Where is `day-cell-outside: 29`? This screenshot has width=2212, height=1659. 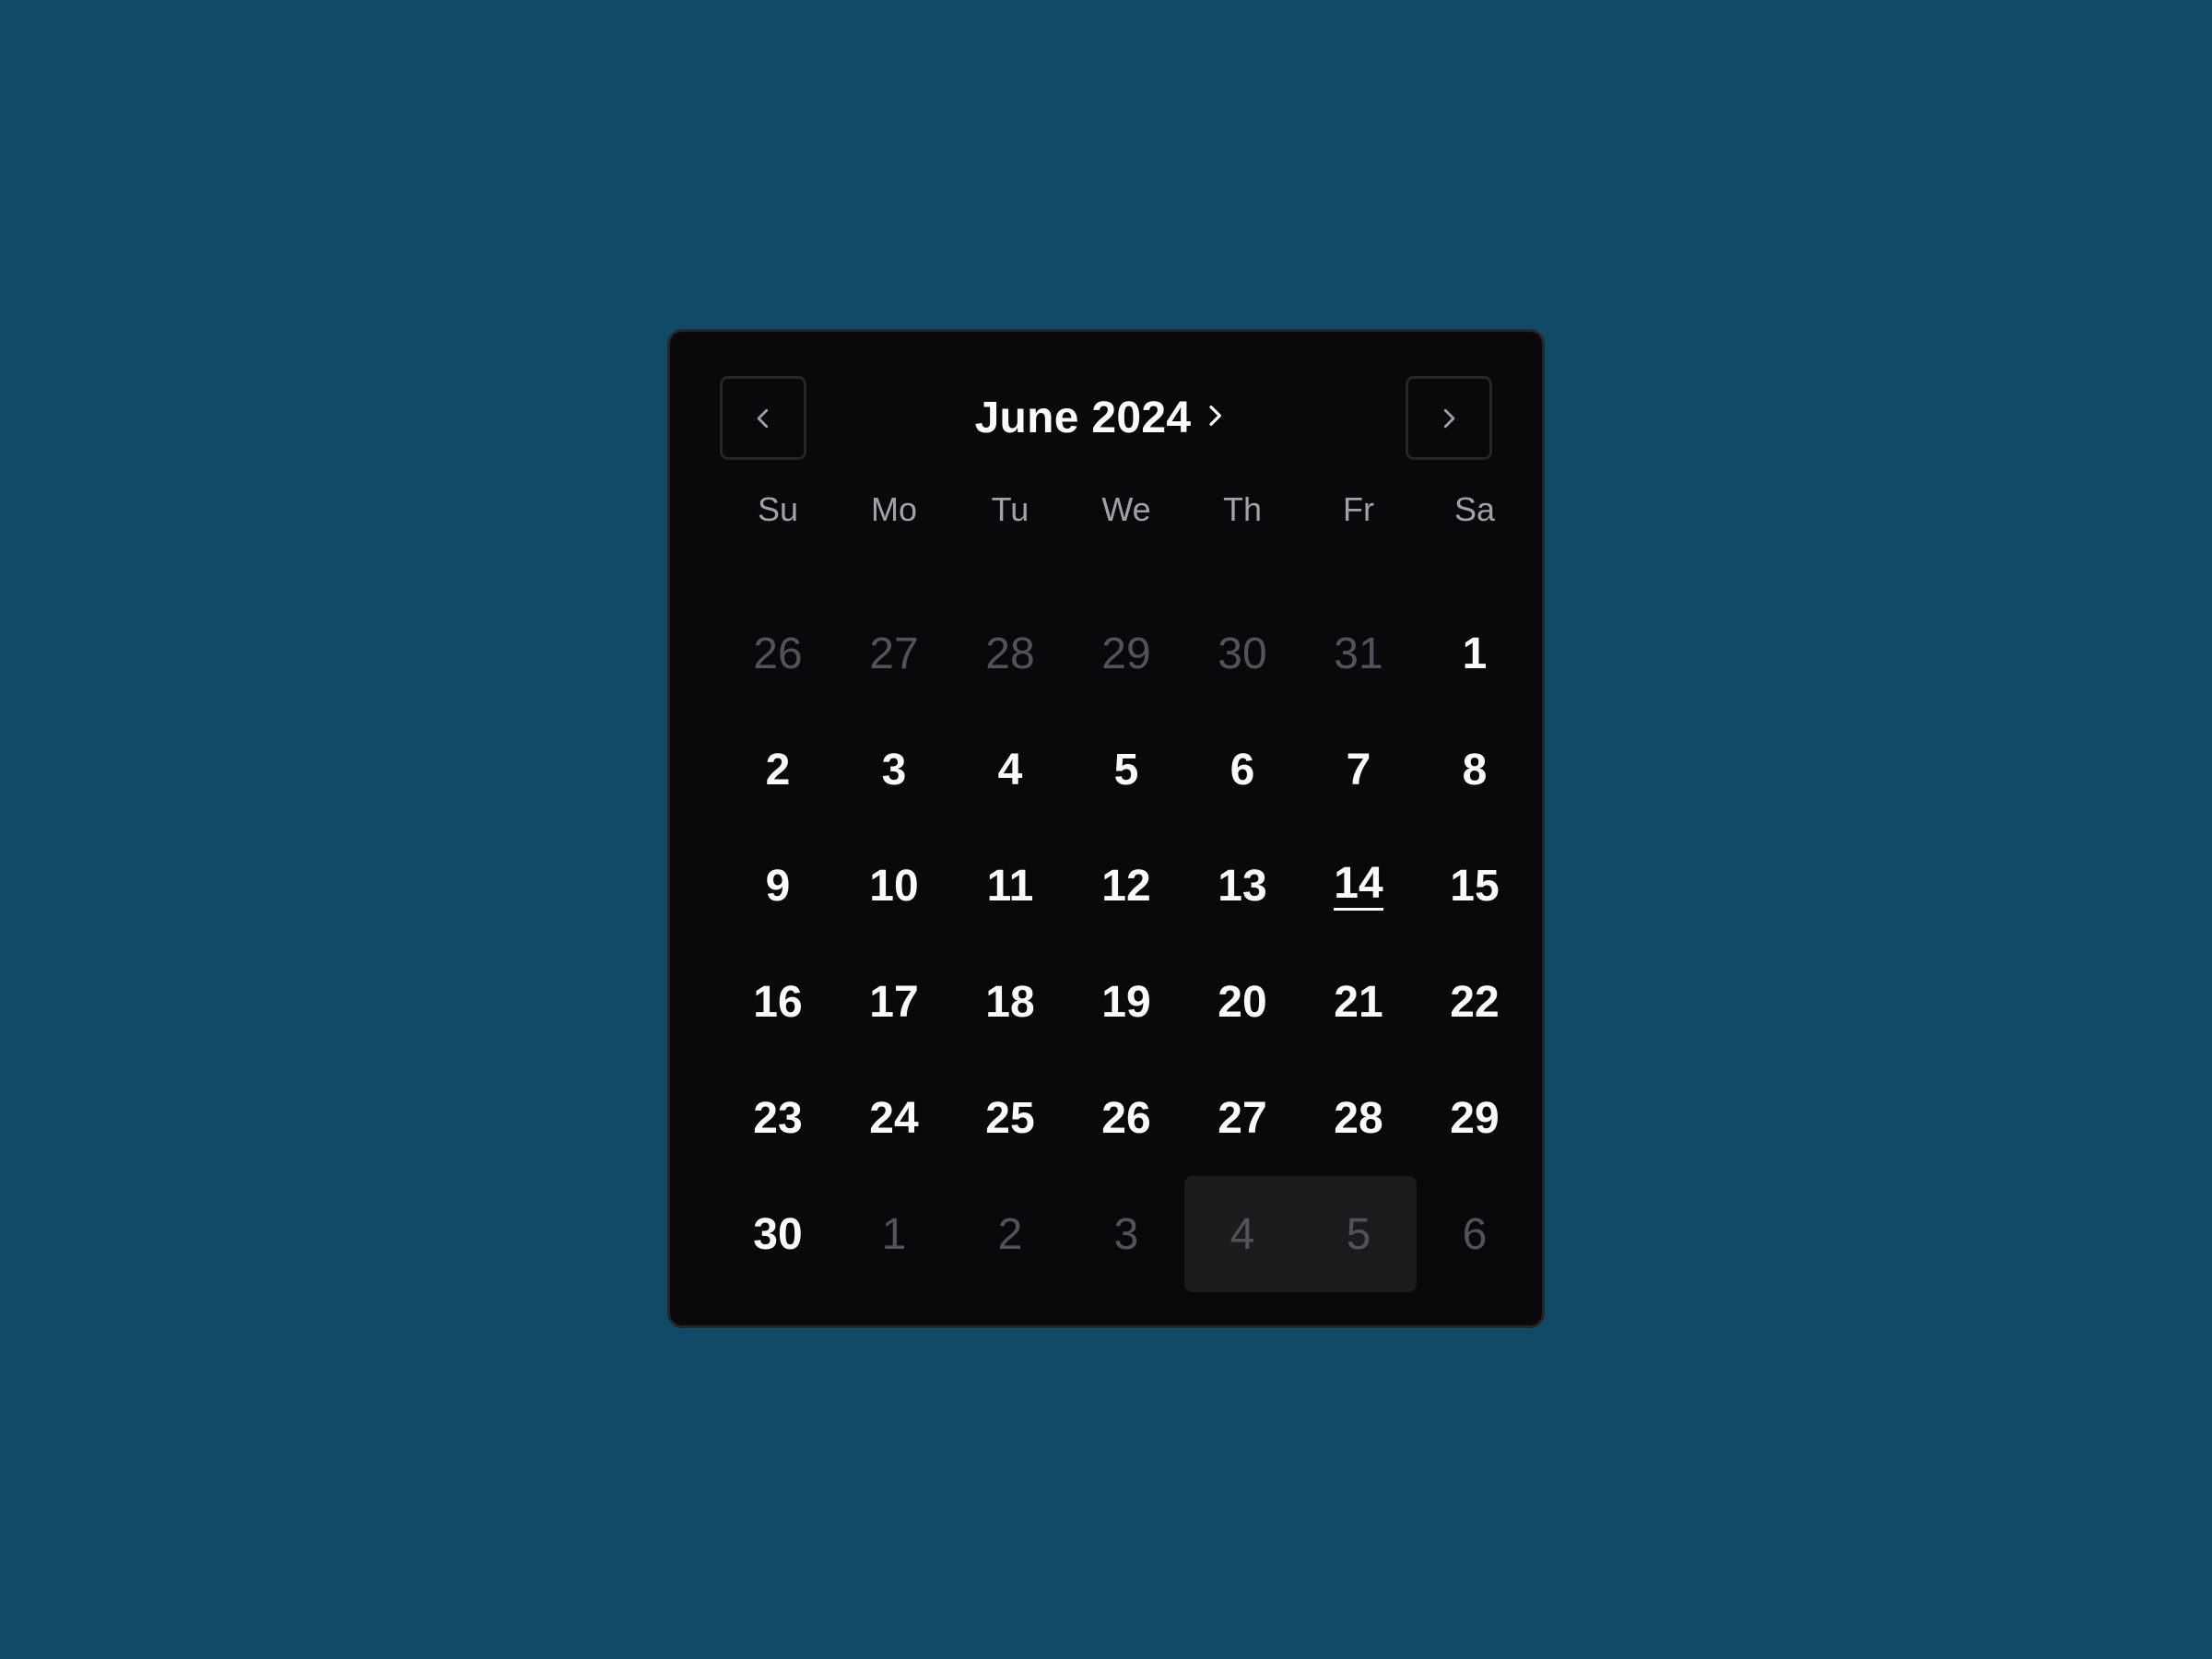 day-cell-outside: 29 is located at coordinates (1126, 653).